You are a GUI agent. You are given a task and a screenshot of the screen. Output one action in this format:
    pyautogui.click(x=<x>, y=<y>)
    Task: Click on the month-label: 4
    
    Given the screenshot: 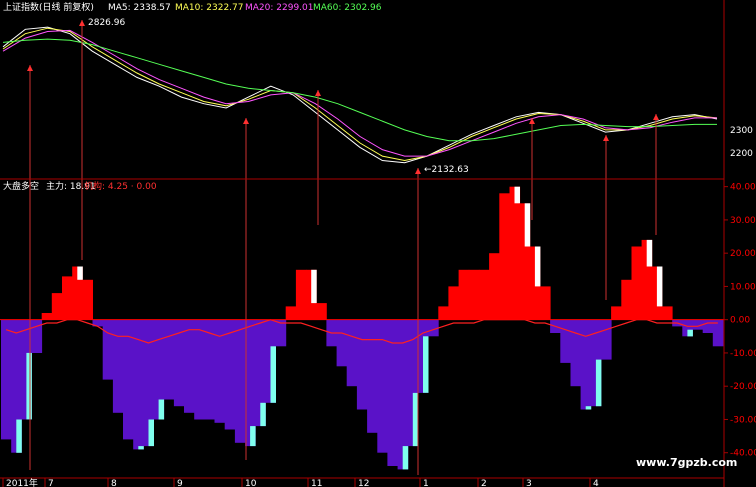 What is the action you would take?
    pyautogui.click(x=596, y=483)
    